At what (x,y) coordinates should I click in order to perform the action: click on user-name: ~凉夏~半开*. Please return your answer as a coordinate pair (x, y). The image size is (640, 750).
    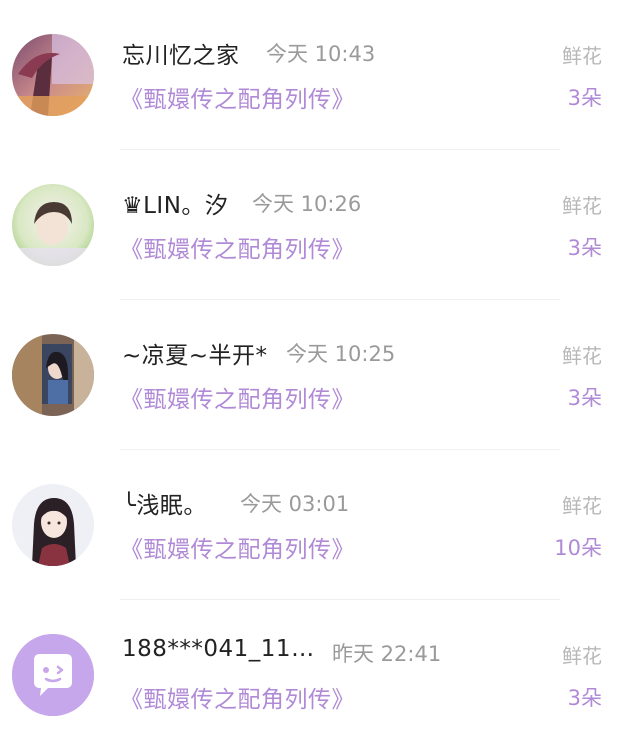
    Looking at the image, I should click on (195, 353).